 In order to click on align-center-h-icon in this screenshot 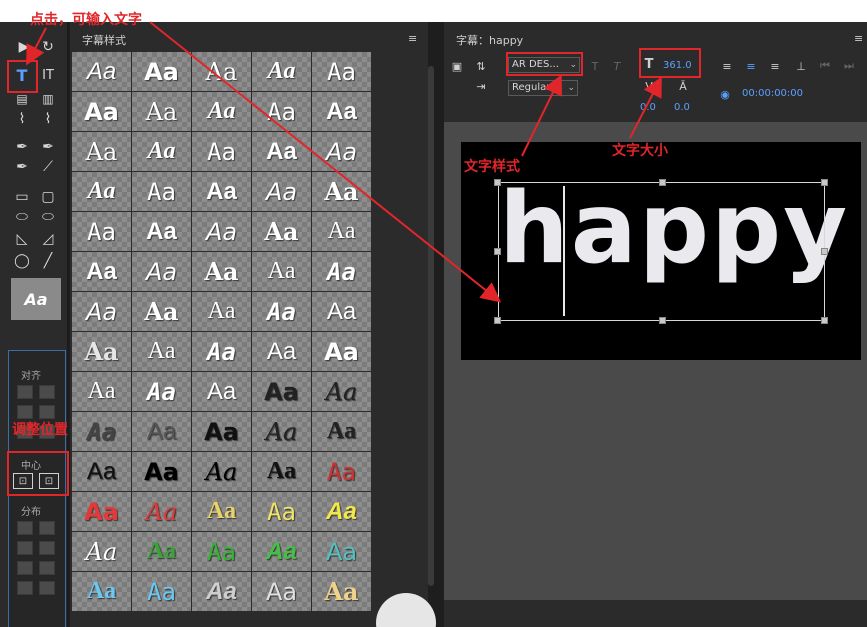, I will do `click(25, 412)`.